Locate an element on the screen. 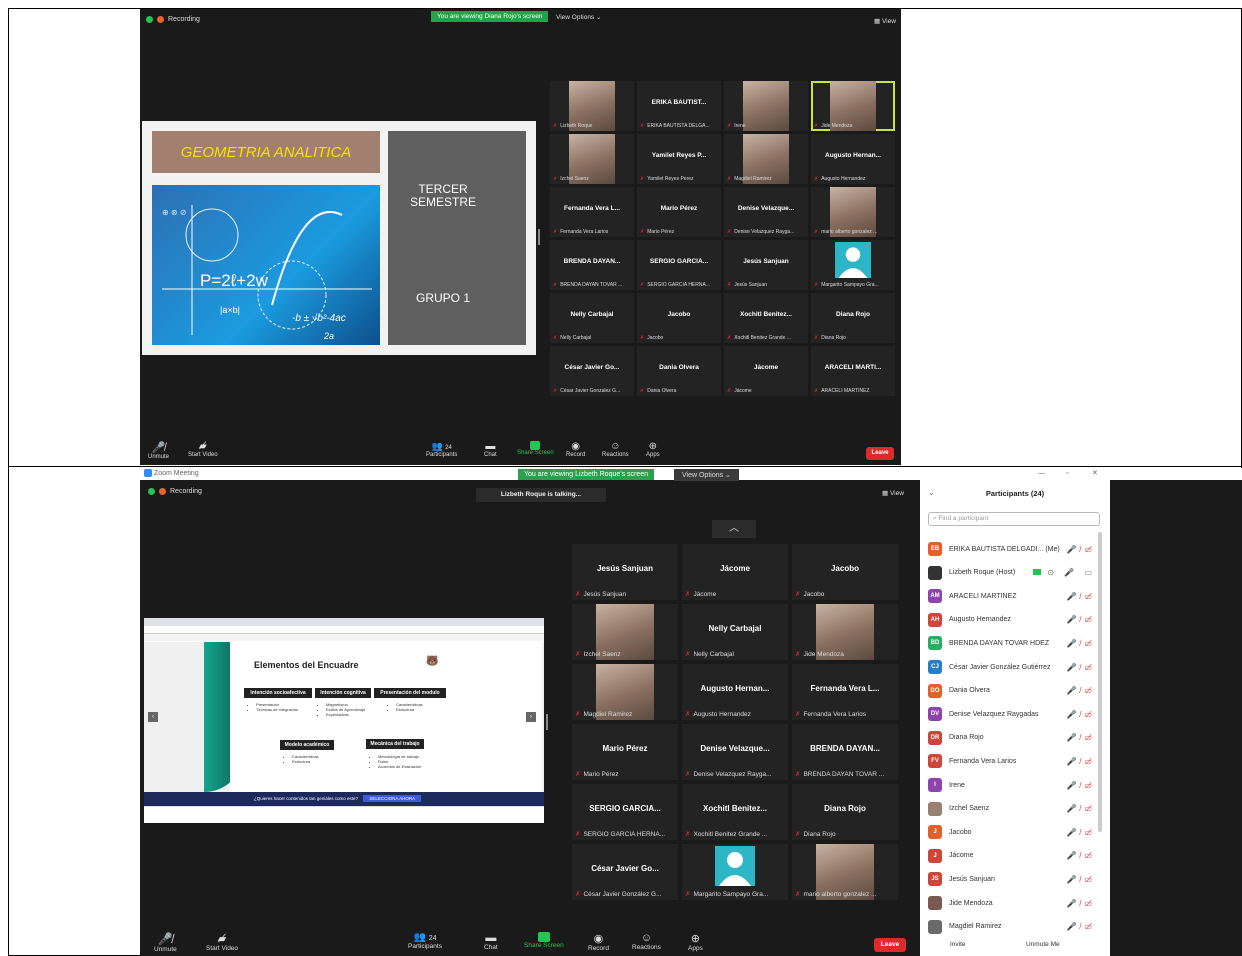  participant-name: Jesús Sanjuan is located at coordinates (625, 568).